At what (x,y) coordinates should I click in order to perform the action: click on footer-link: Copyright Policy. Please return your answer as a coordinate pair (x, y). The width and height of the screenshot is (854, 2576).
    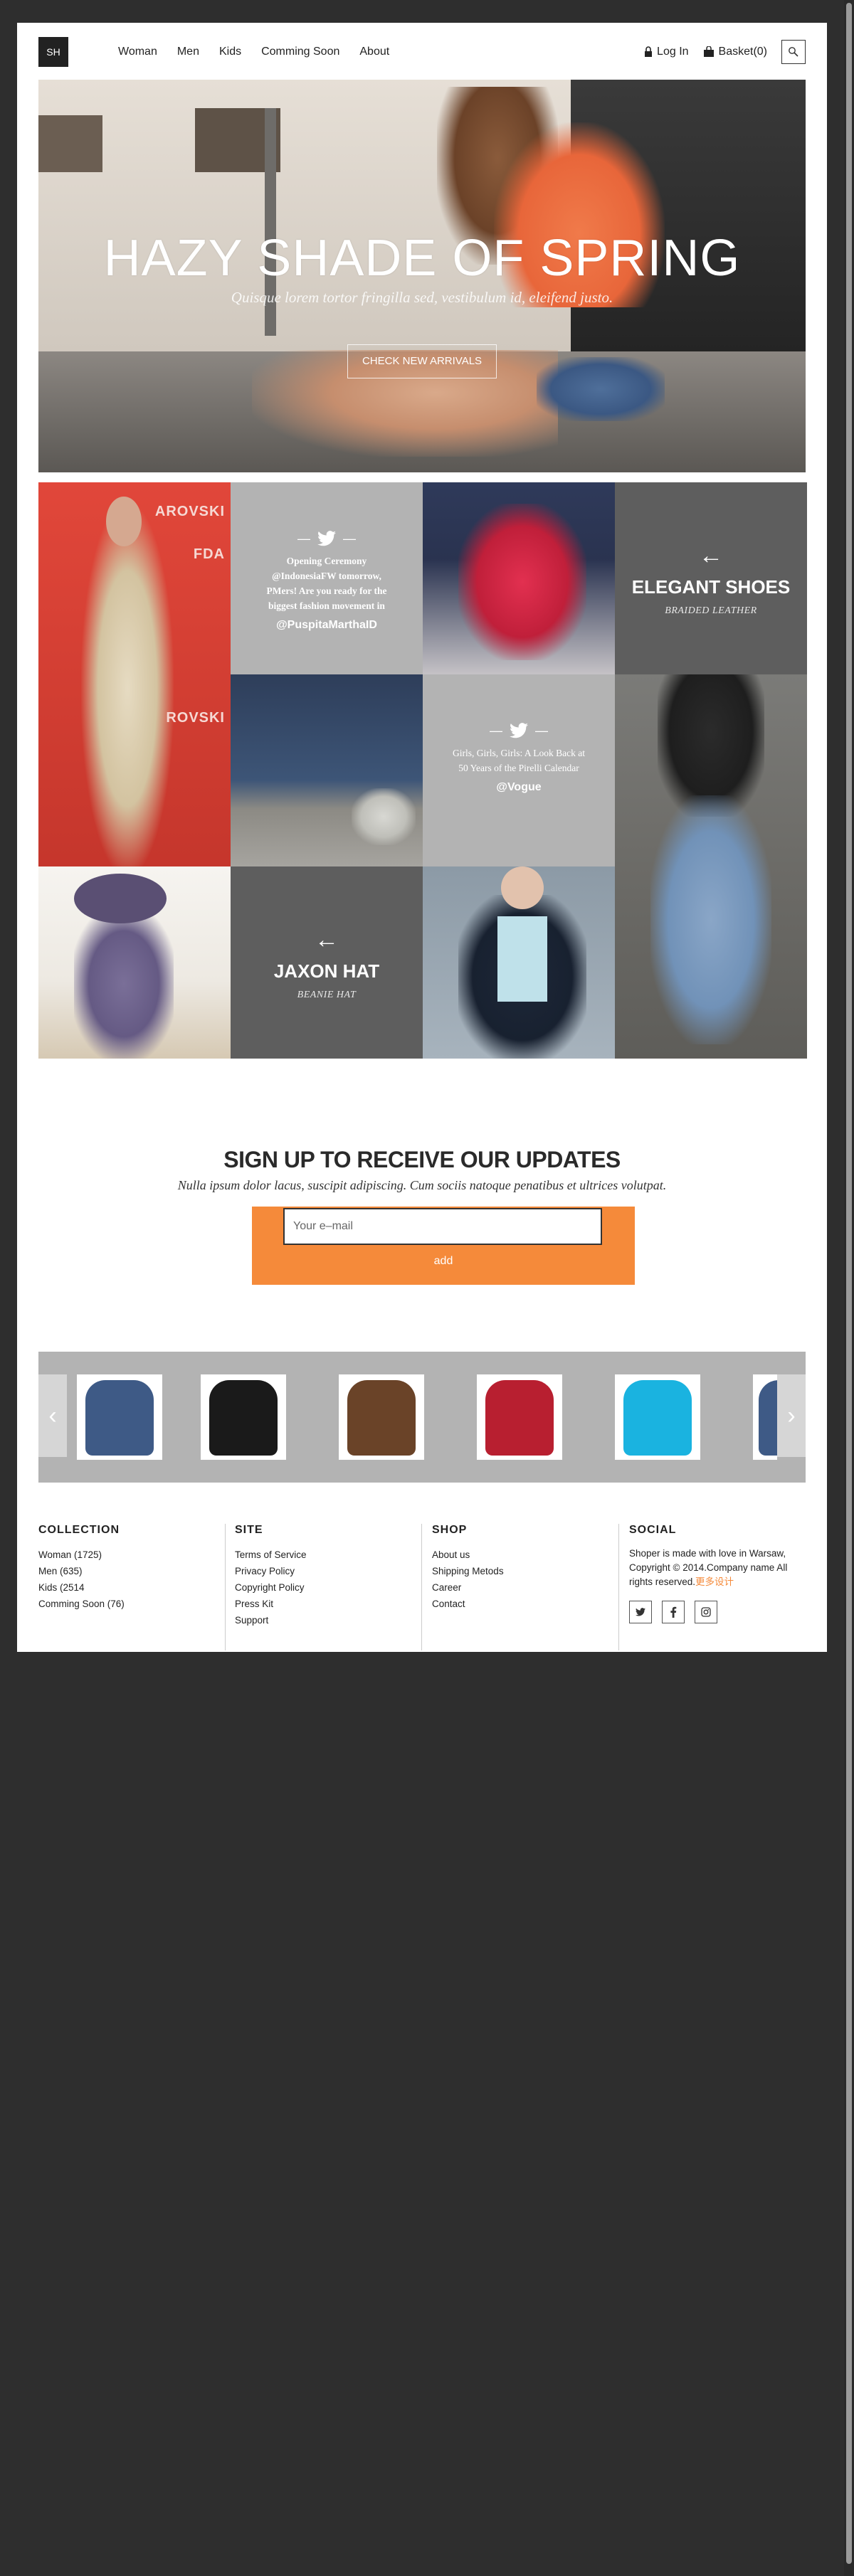
    Looking at the image, I should click on (324, 1588).